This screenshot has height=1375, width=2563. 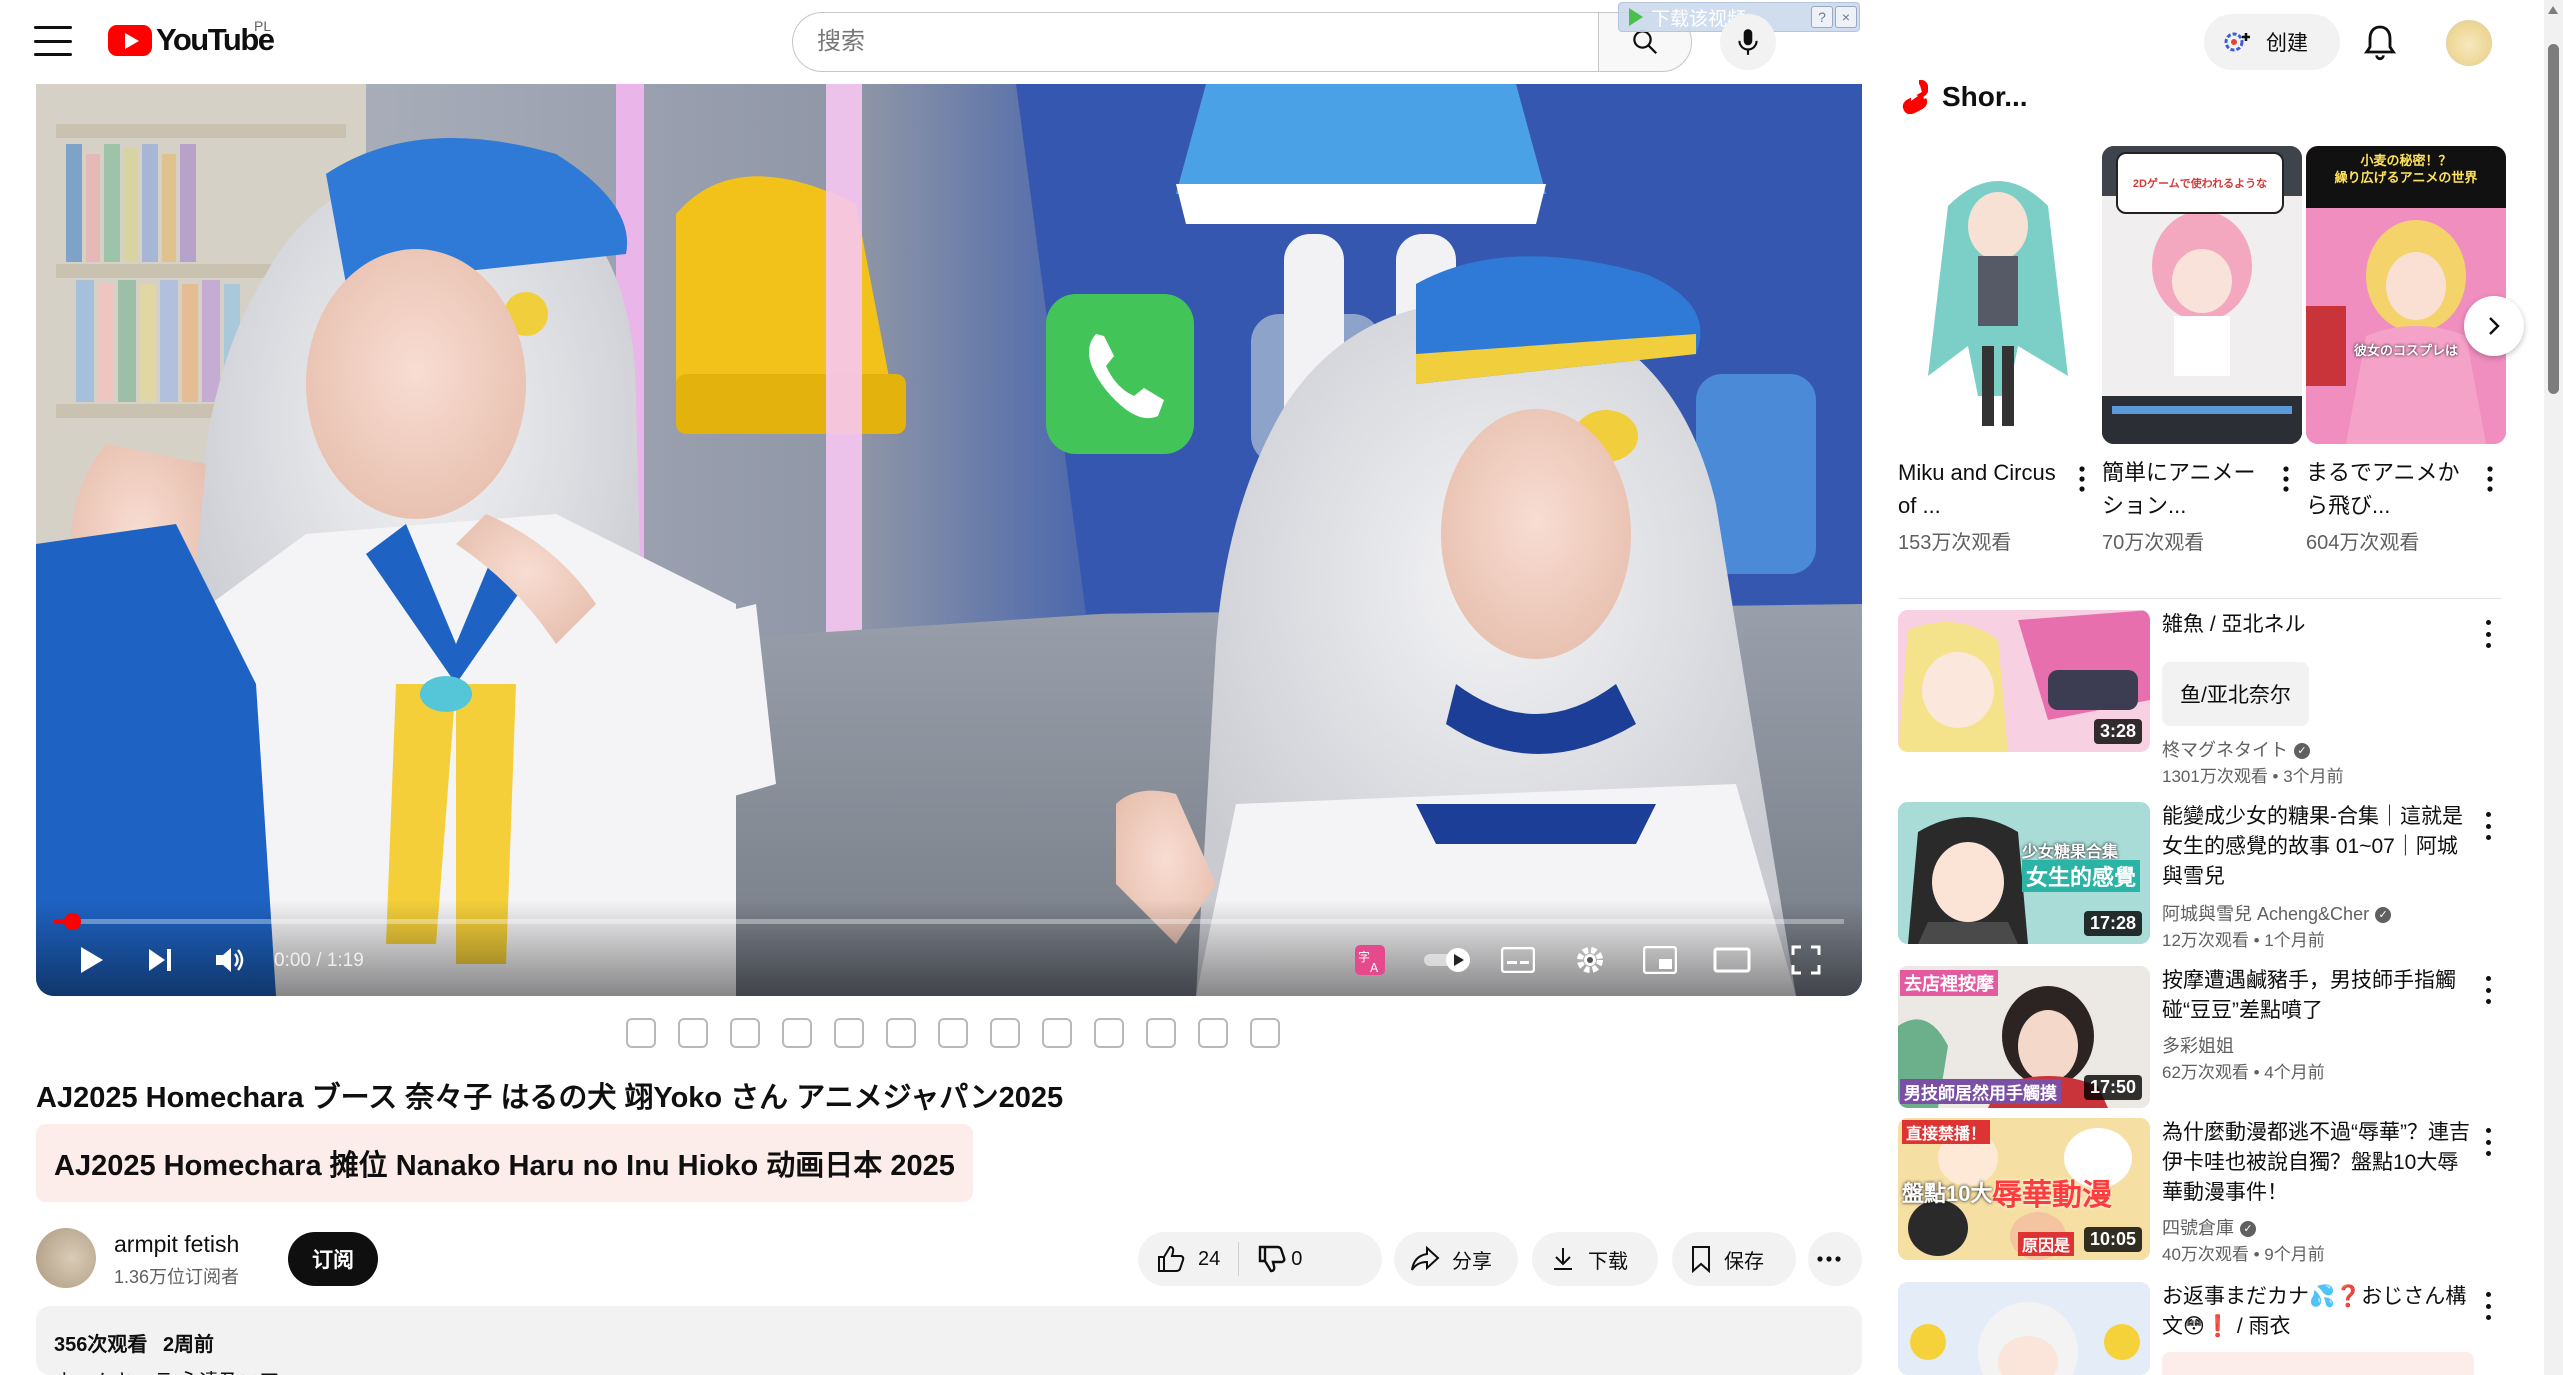 I want to click on recommendation-channel: 四號倉庫 ✓, so click(x=2209, y=1227).